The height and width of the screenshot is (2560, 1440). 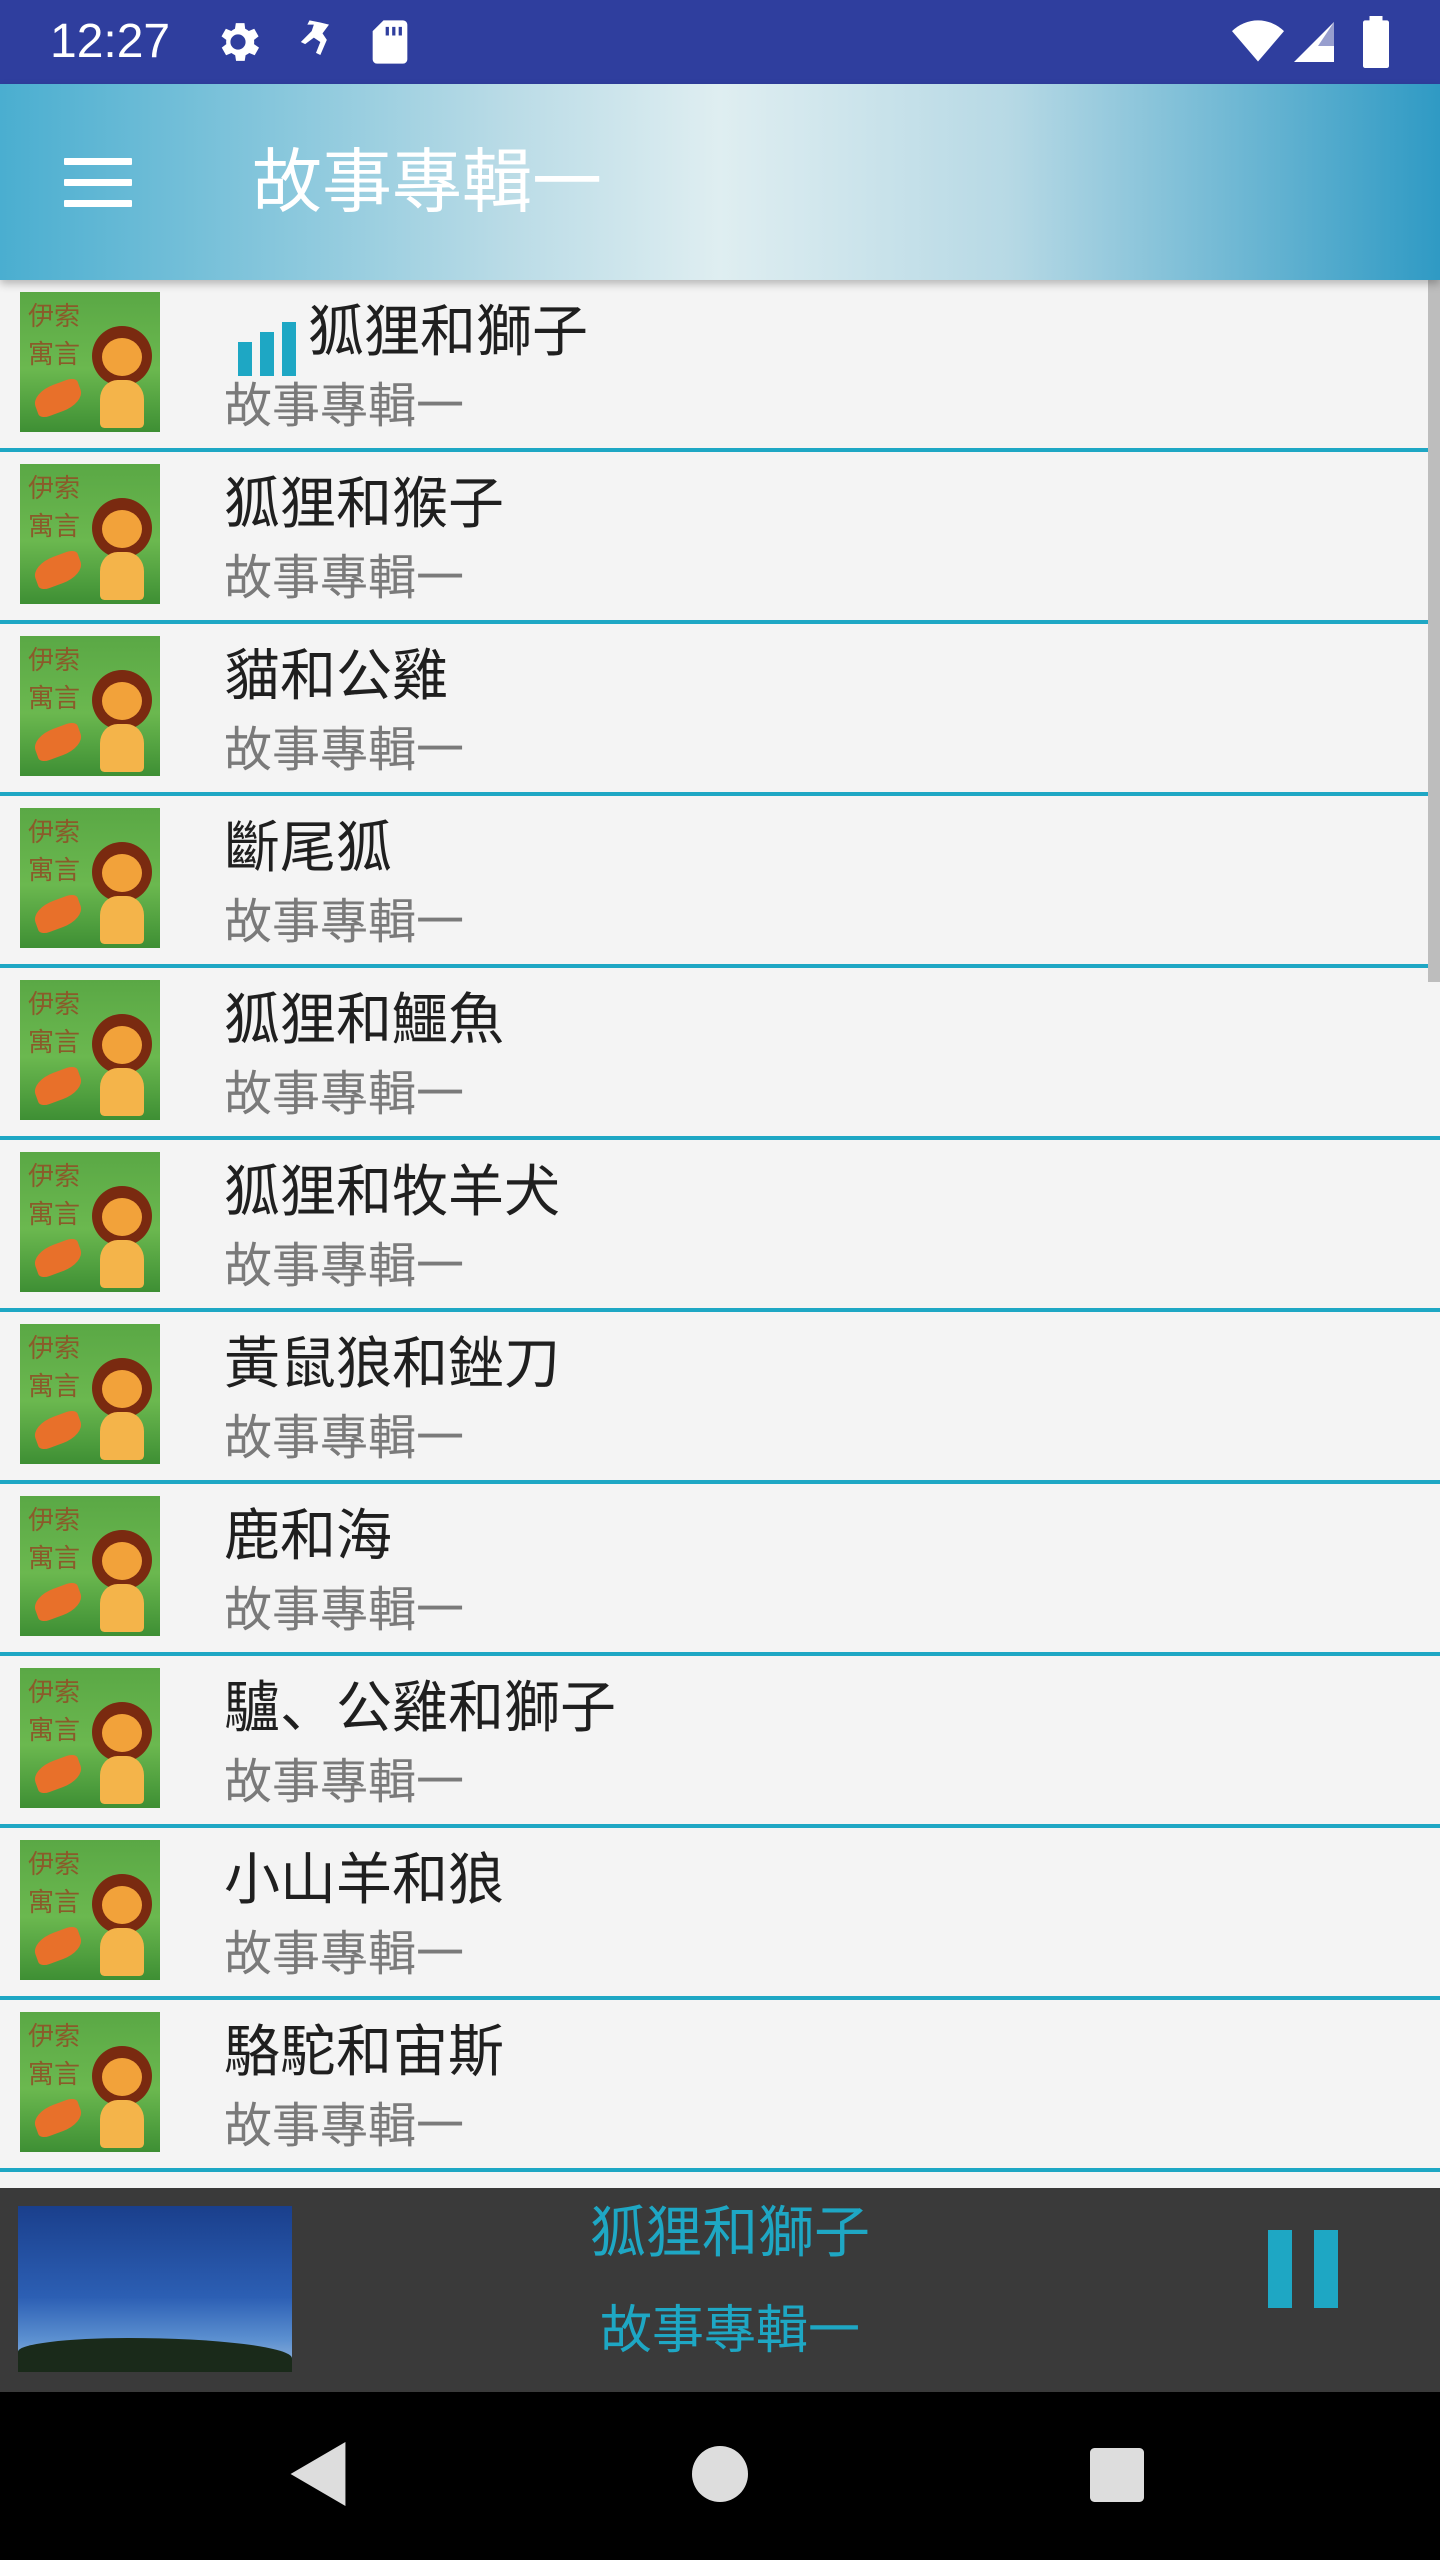 What do you see at coordinates (364, 1880) in the screenshot?
I see `track-title: 小山羊和狼` at bounding box center [364, 1880].